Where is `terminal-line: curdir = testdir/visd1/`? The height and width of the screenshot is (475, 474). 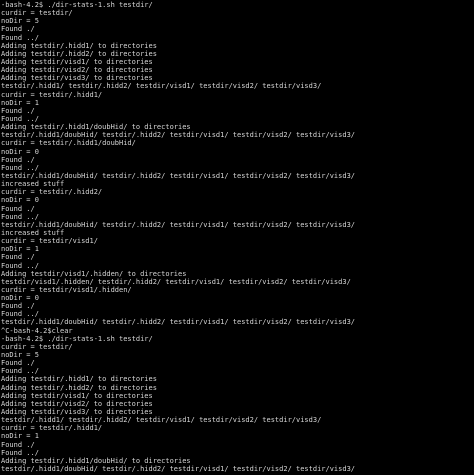
terminal-line: curdir = testdir/visd1/ is located at coordinates (49, 241).